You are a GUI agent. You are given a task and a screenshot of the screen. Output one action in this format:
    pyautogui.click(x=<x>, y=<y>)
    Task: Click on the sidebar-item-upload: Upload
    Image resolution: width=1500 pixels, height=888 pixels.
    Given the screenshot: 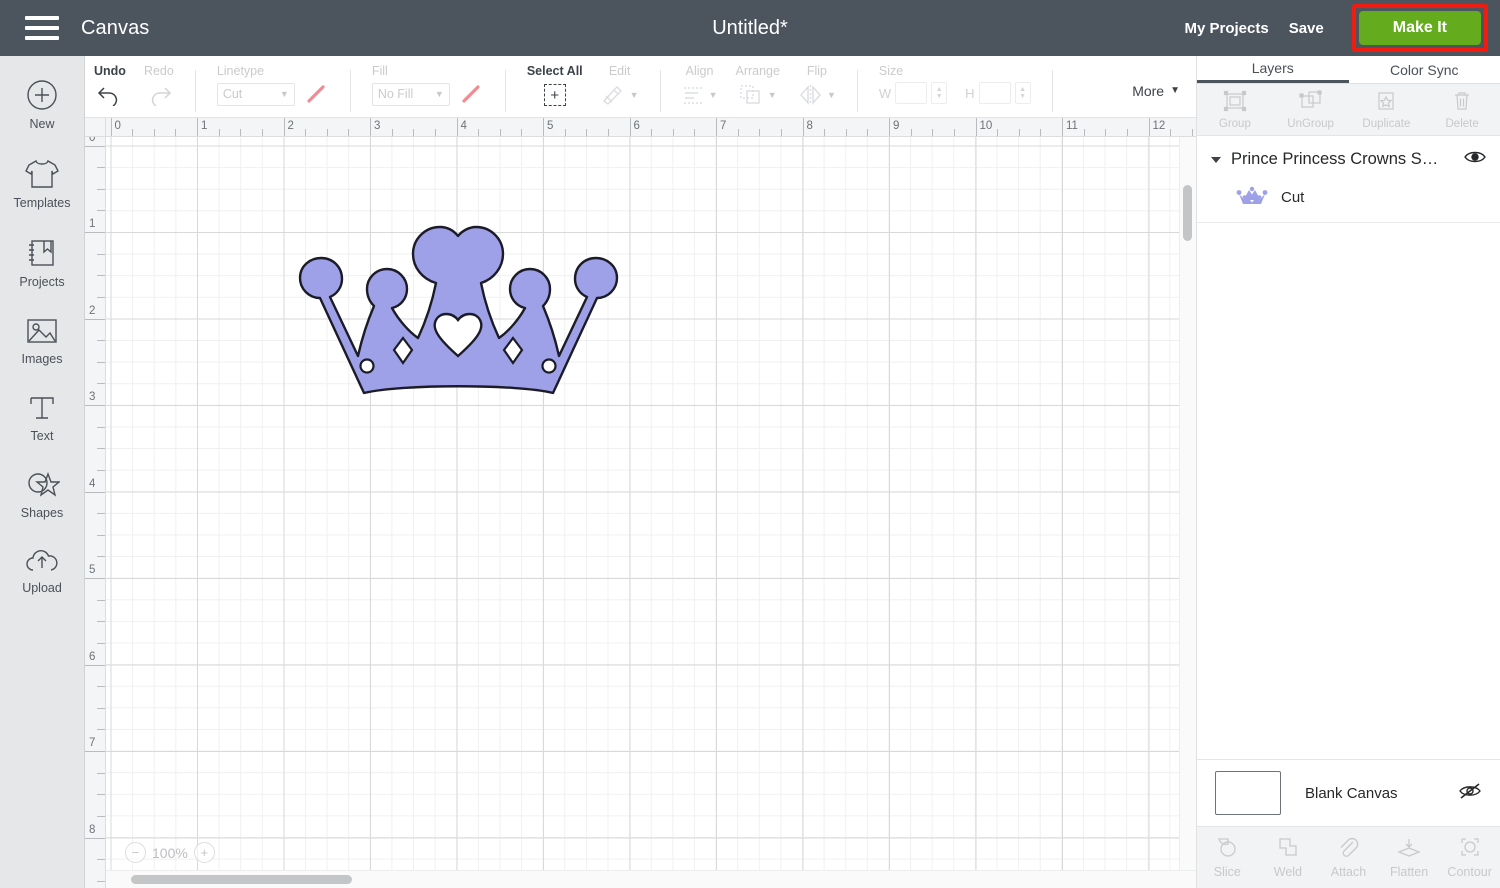 What is the action you would take?
    pyautogui.click(x=42, y=570)
    